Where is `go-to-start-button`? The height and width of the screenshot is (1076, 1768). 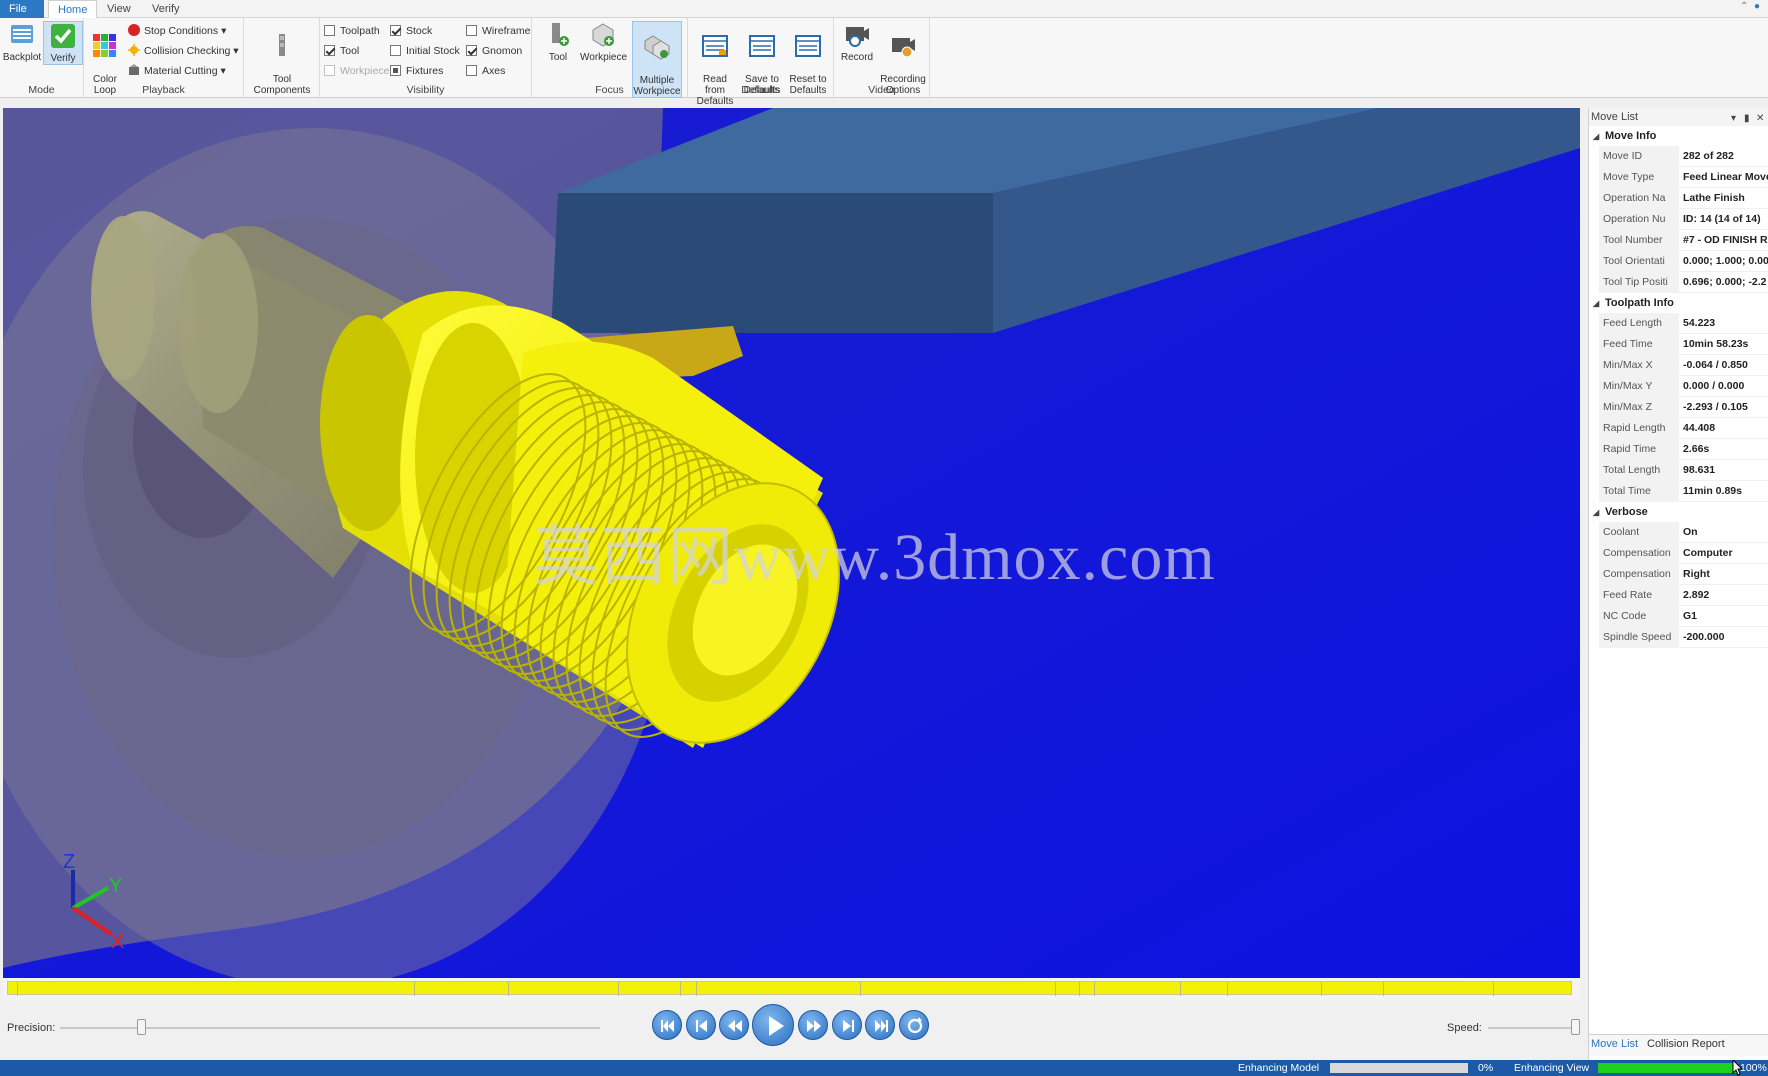 go-to-start-button is located at coordinates (667, 1025).